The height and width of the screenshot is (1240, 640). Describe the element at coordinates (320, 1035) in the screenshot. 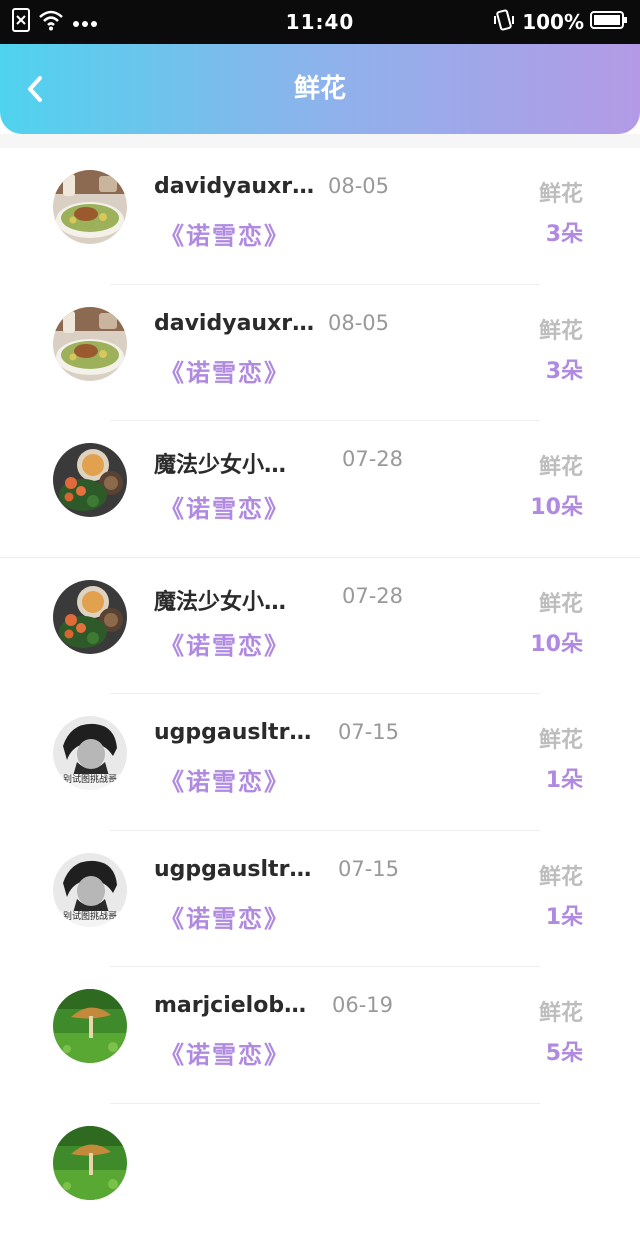

I see `gift-record-row: marjcieloburlon 06-19 《诺雪恋》 鲜花 5朵` at that location.